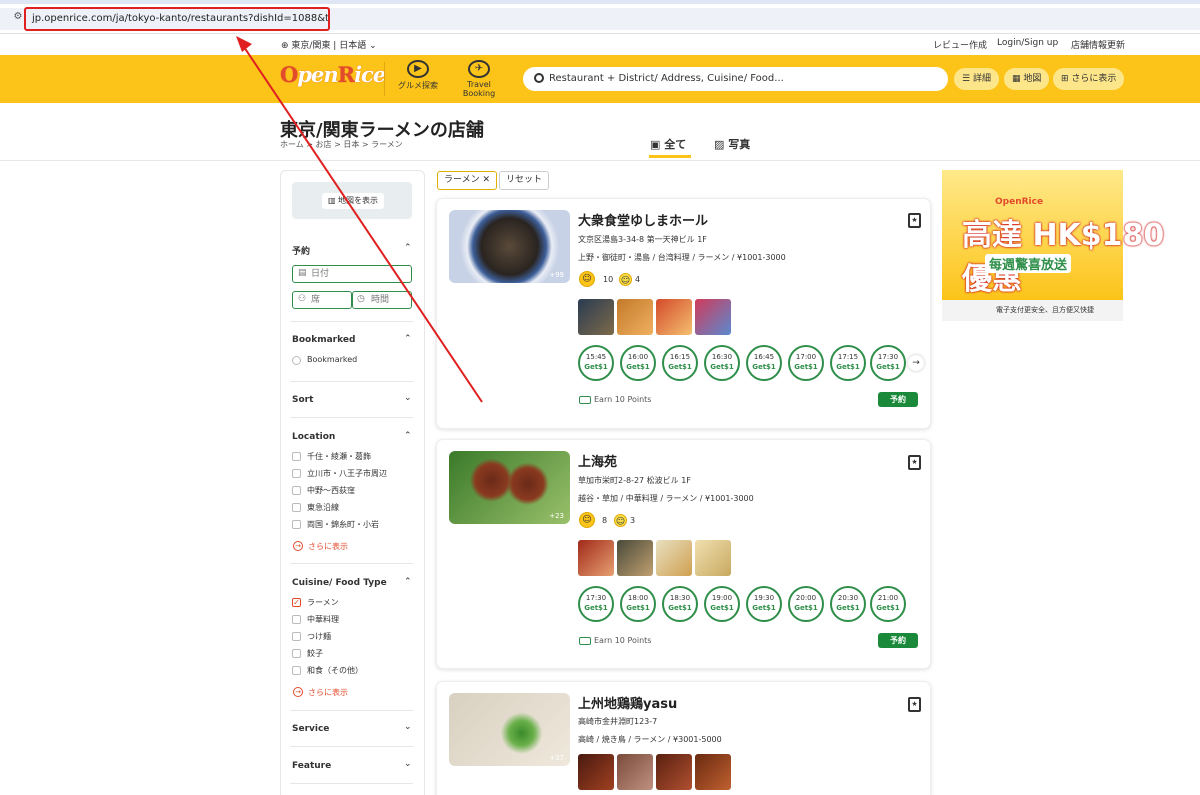 The width and height of the screenshot is (1200, 795). I want to click on arrow-right-icon: →, so click(298, 546).